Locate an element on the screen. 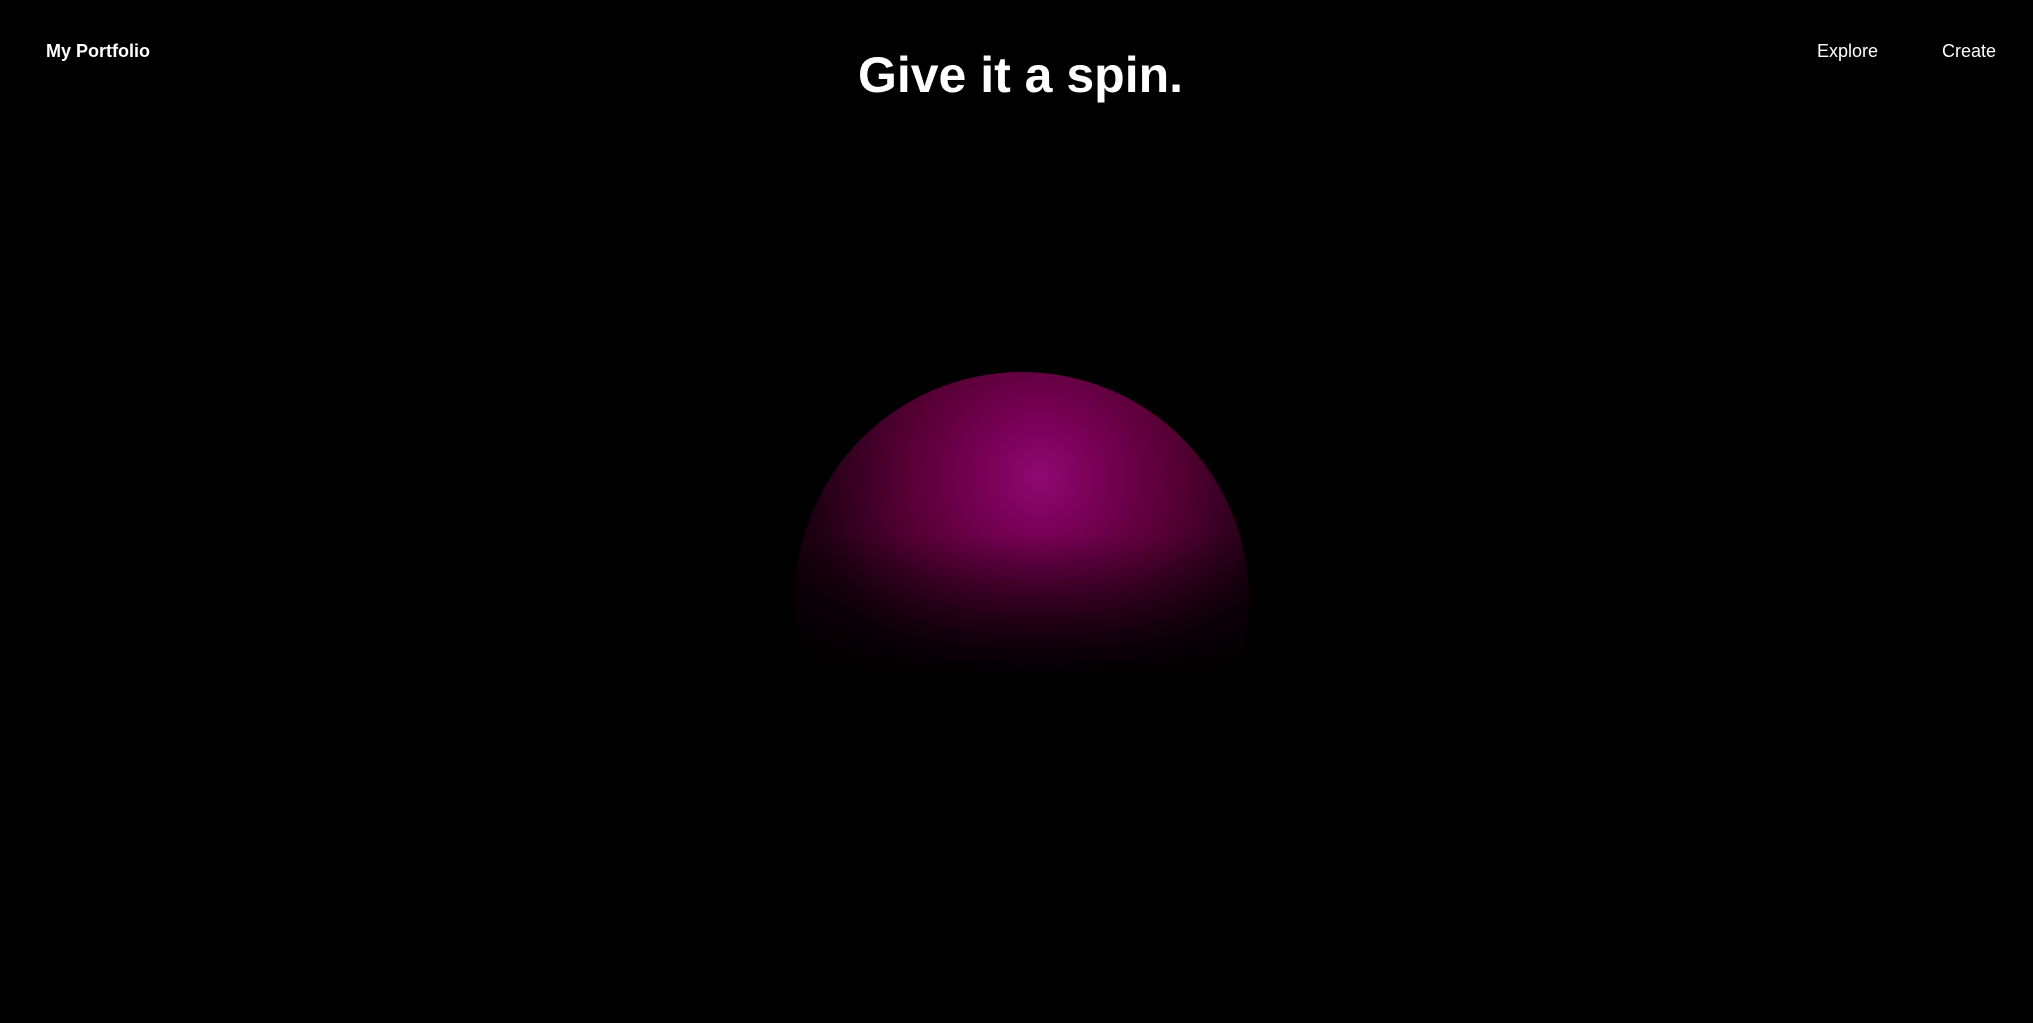 The image size is (2033, 1023). sphere-shadow-fade is located at coordinates (1022, 519).